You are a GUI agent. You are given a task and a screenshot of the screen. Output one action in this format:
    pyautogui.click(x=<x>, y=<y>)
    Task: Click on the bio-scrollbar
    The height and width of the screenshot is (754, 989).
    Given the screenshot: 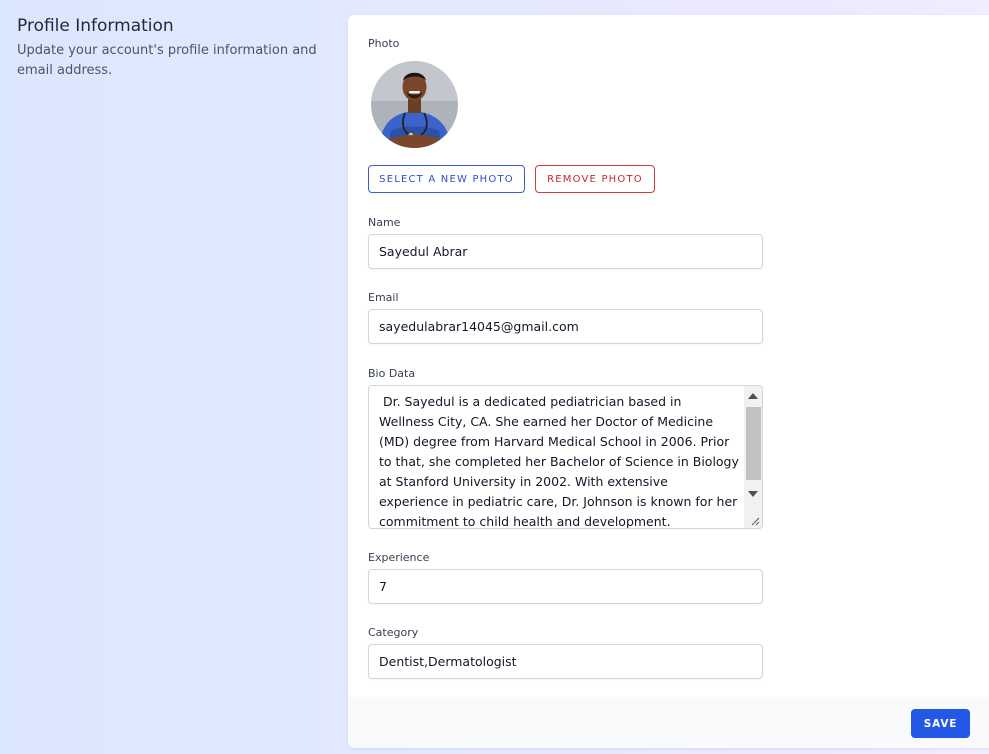 What is the action you would take?
    pyautogui.click(x=753, y=457)
    